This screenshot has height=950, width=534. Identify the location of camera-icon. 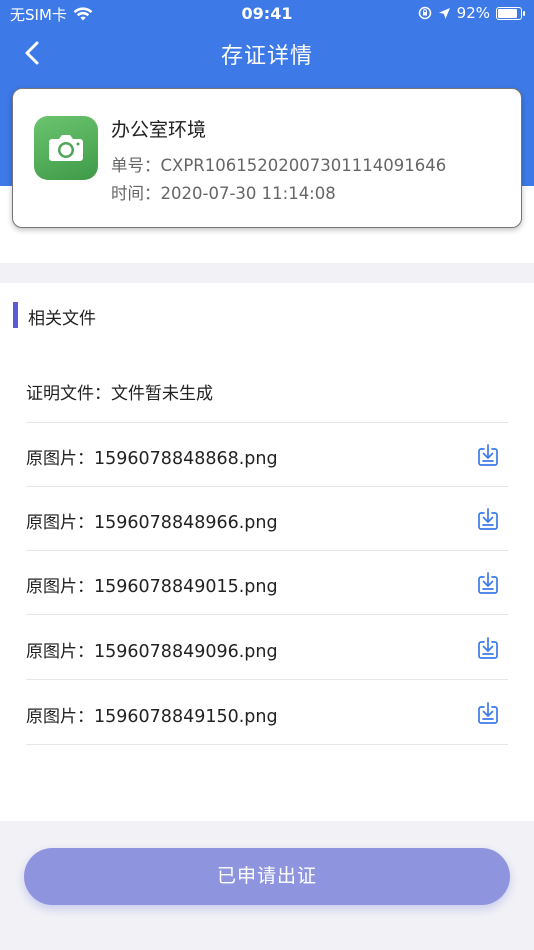
(66, 148).